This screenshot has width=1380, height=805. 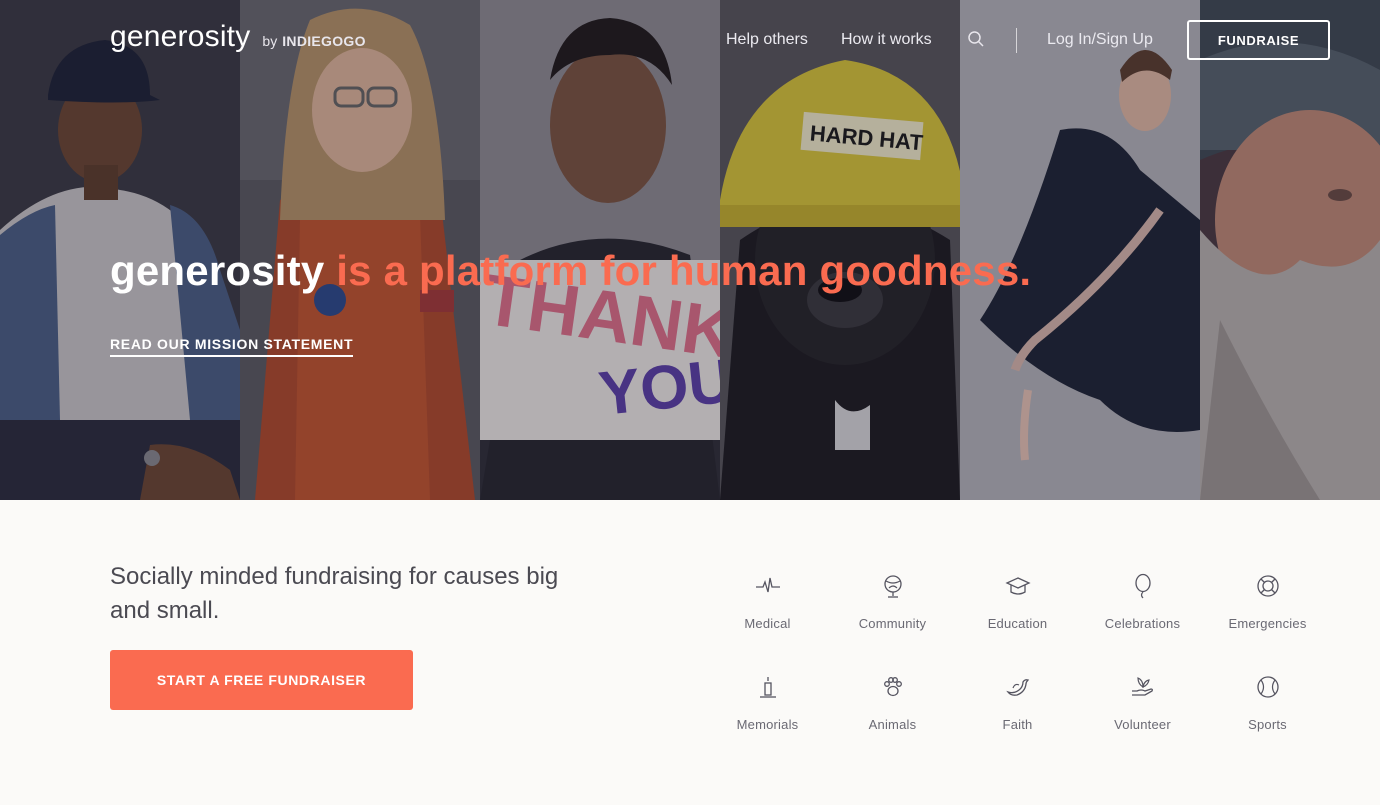 I want to click on category-faith: Faith, so click(x=1017, y=723).